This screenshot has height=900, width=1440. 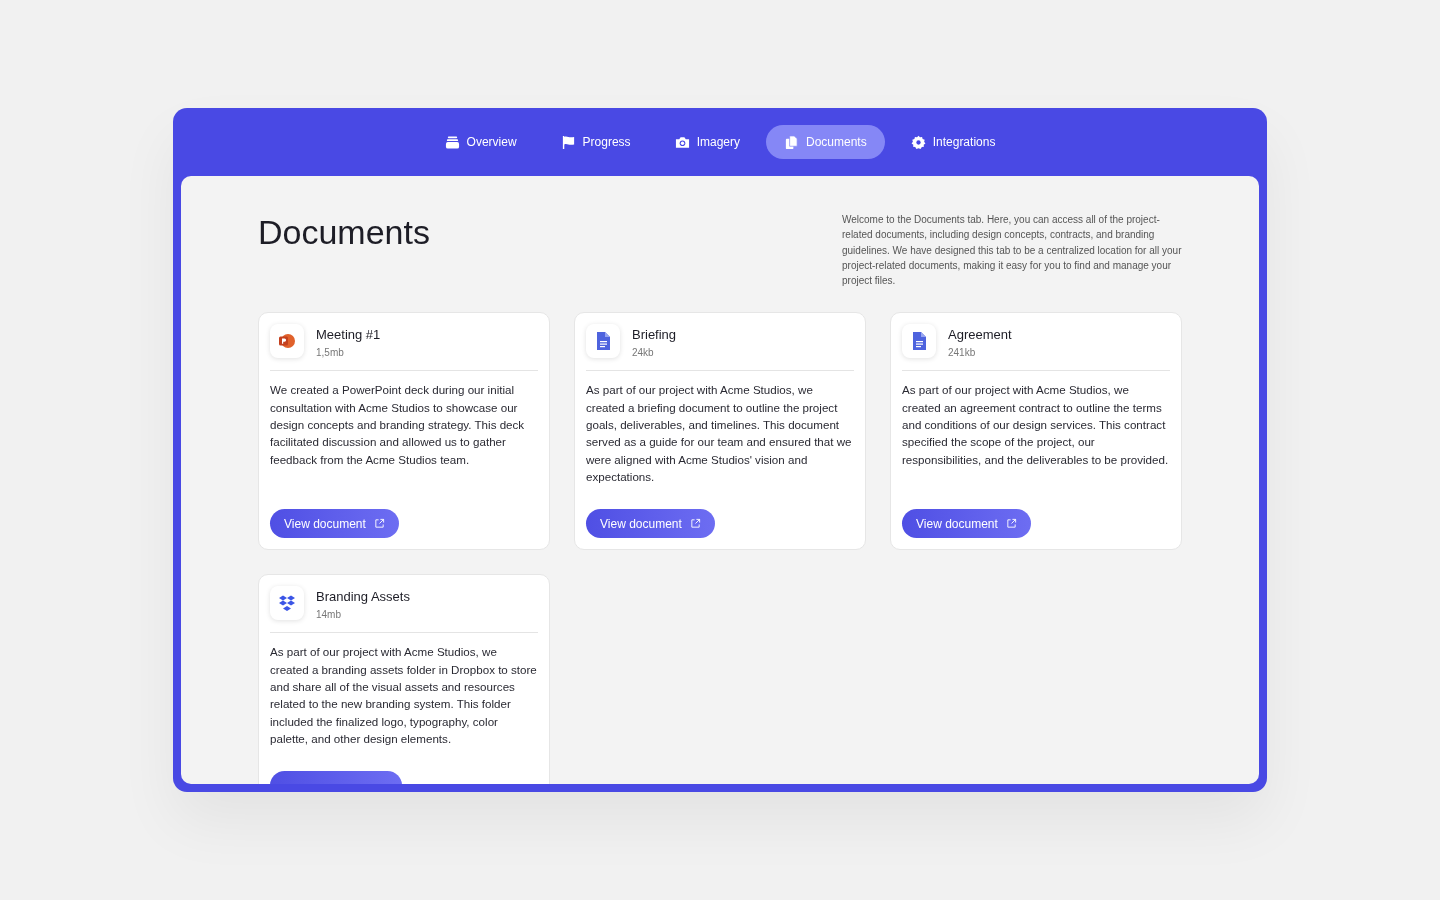 What do you see at coordinates (287, 603) in the screenshot?
I see `boxes-icon` at bounding box center [287, 603].